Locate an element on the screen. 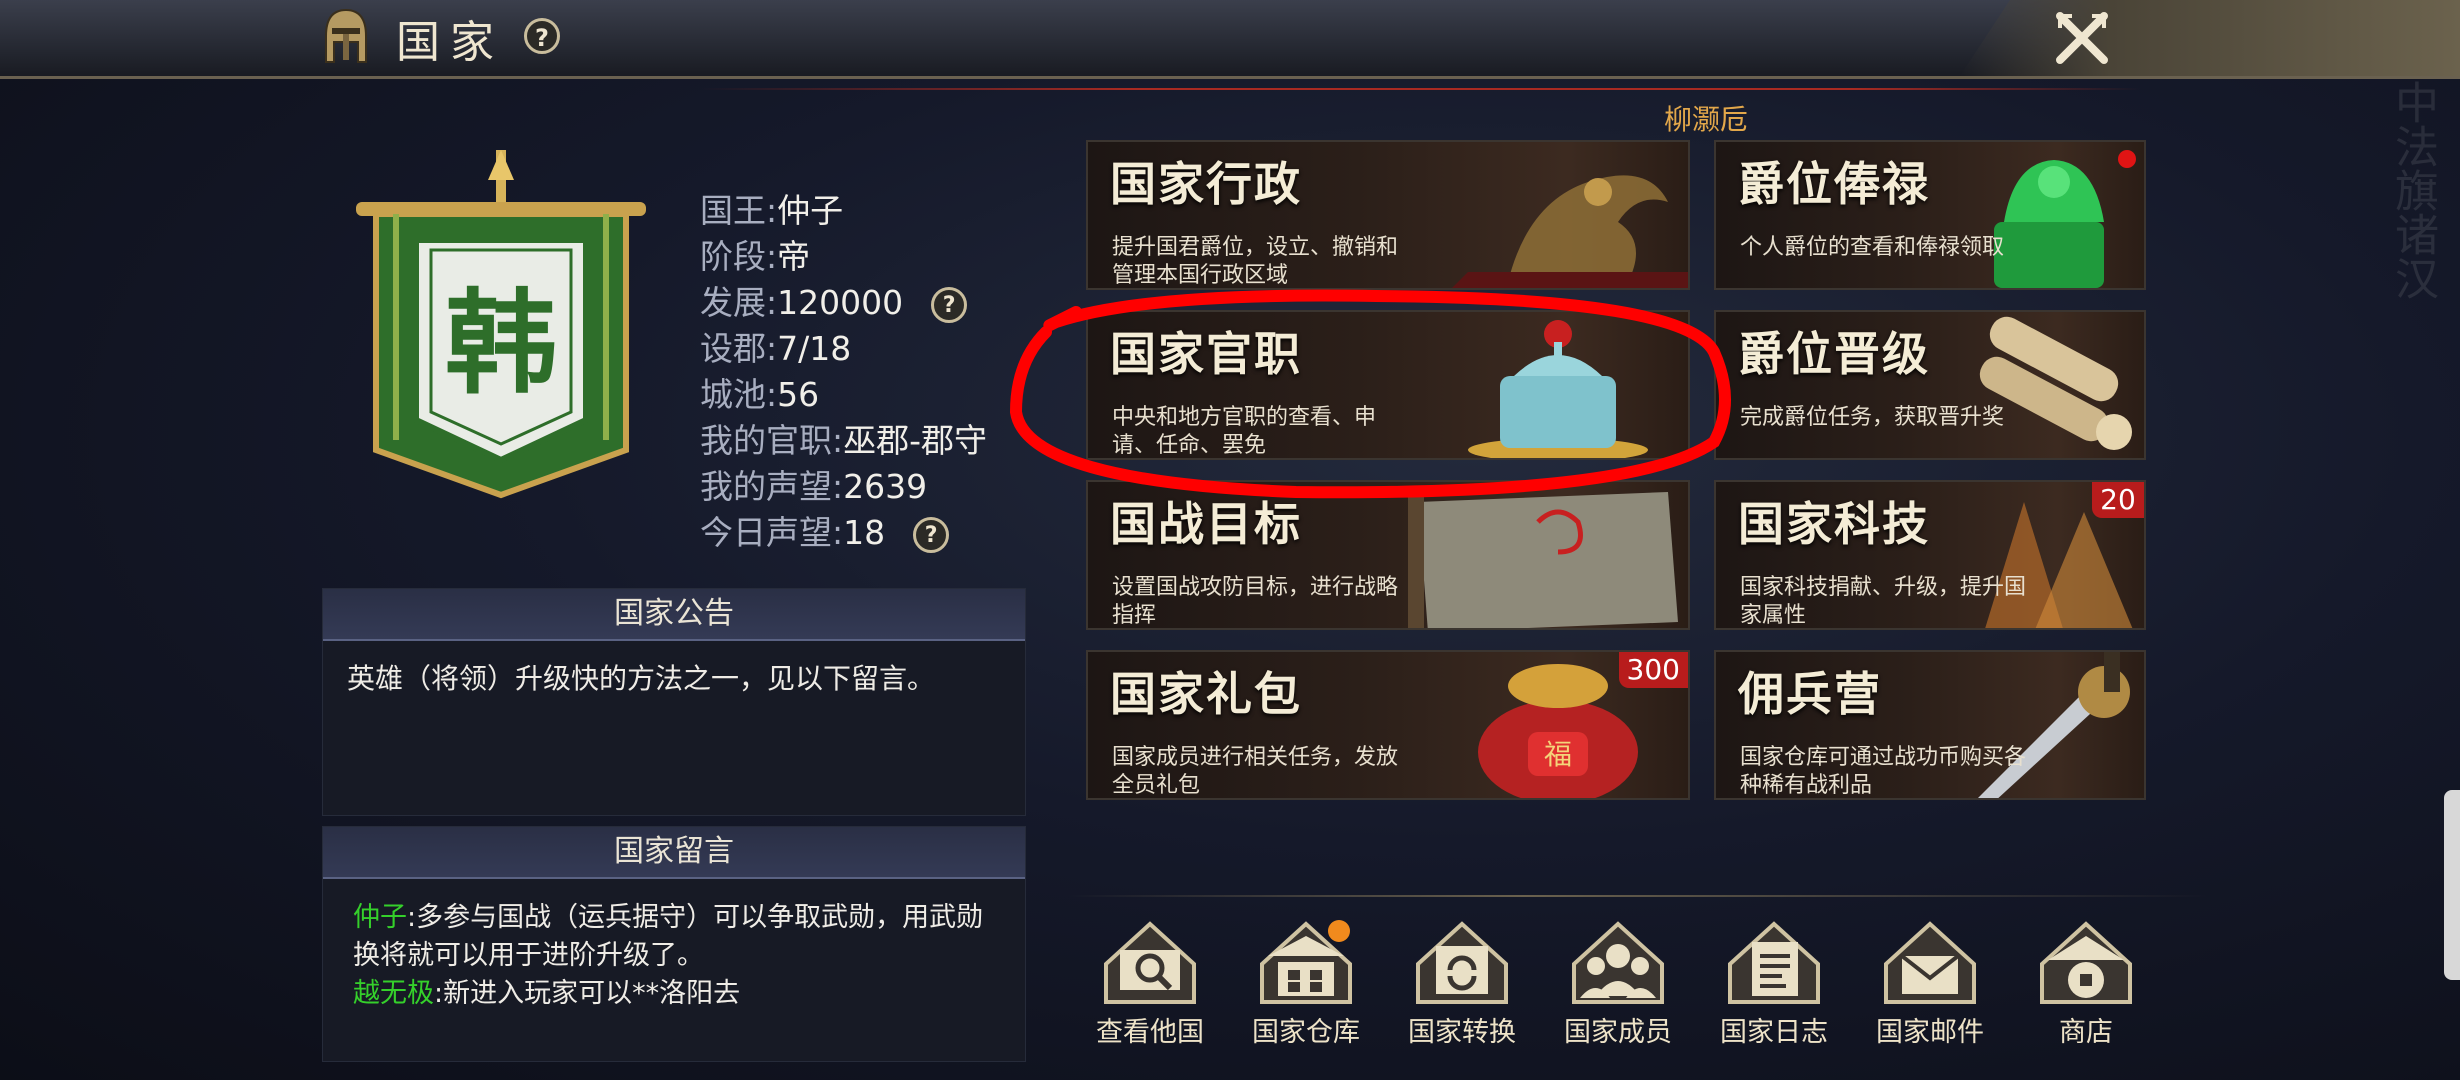 The image size is (2460, 1080). stat-value: 56 is located at coordinates (798, 394).